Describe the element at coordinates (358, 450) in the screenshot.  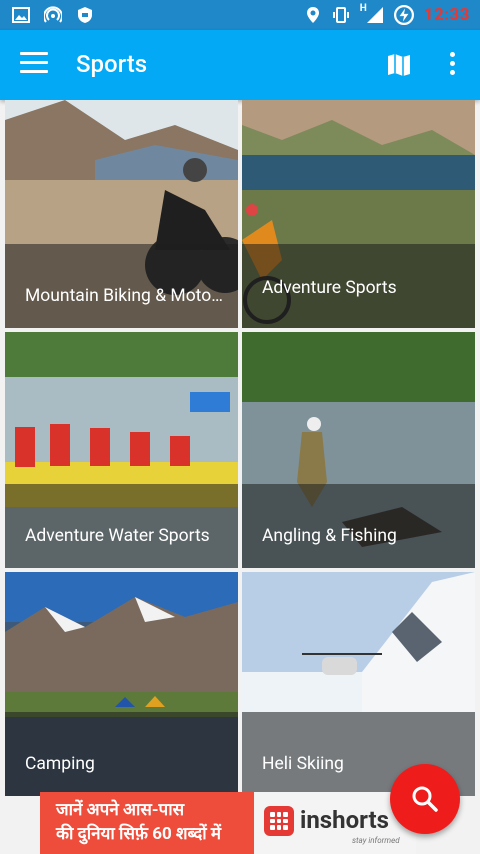
I see `category-tile-angling-fishing: Angling & Fishing` at that location.